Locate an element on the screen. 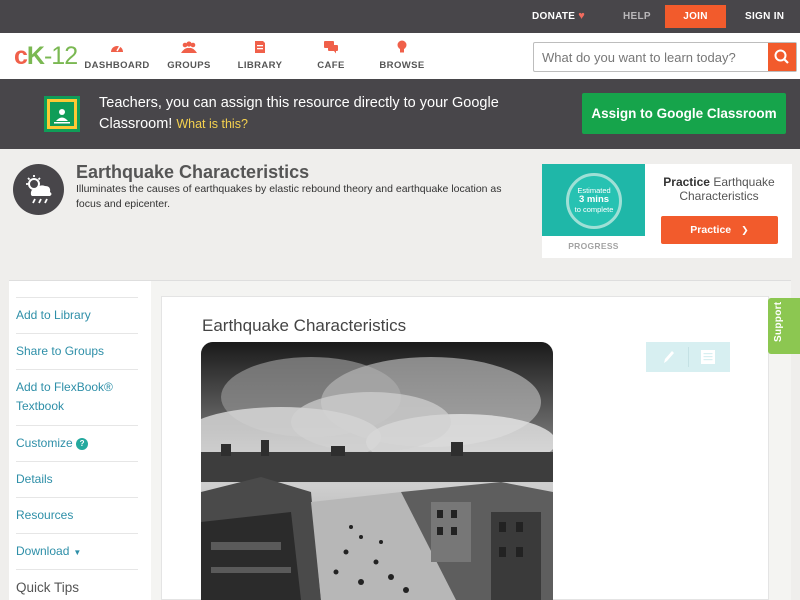 This screenshot has width=800, height=600. practice-title: Practice Earthquake Characteristics is located at coordinates (719, 189).